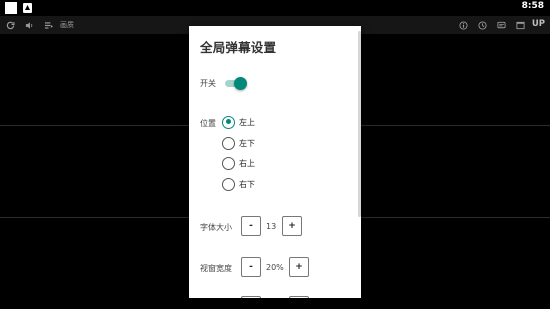  I want to click on danmaku-toggle, so click(236, 83).